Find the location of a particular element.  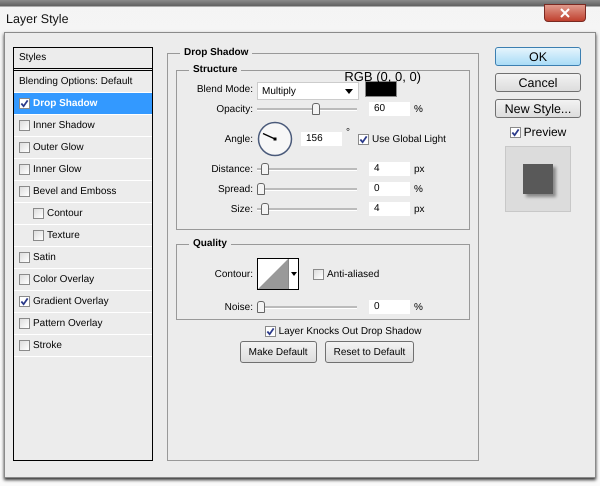

window-title: Layer Style is located at coordinates (37, 19).